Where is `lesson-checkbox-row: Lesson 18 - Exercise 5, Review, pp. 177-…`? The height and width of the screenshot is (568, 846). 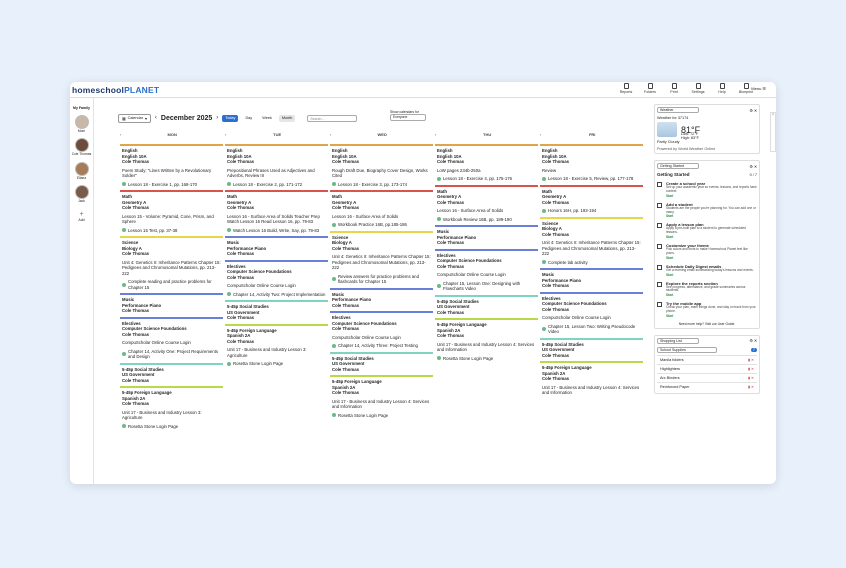
lesson-checkbox-row: Lesson 18 - Exercise 5, Review, pp. 177-… is located at coordinates (591, 179).